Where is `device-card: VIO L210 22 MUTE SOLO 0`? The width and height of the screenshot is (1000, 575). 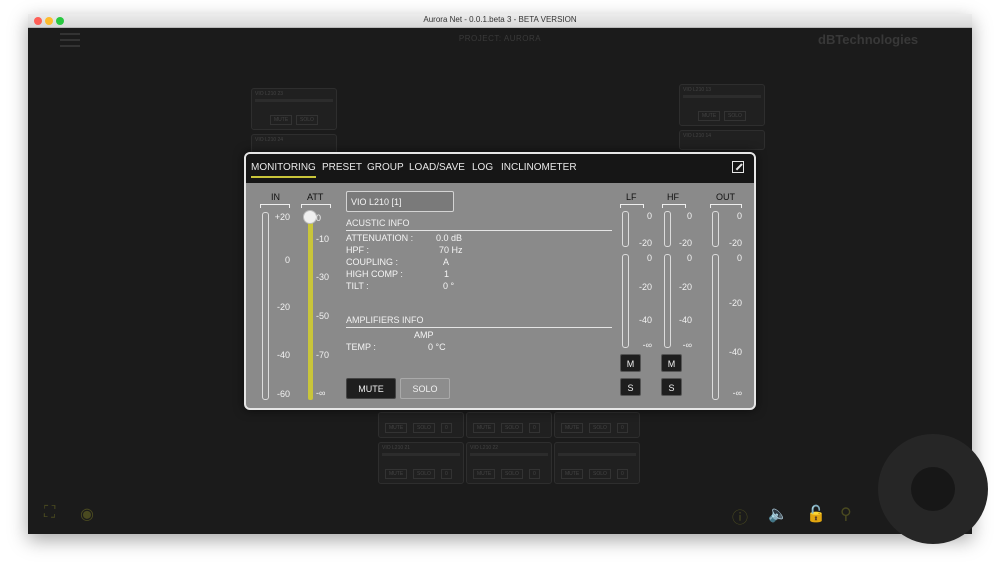
device-card: VIO L210 22 MUTE SOLO 0 is located at coordinates (509, 463).